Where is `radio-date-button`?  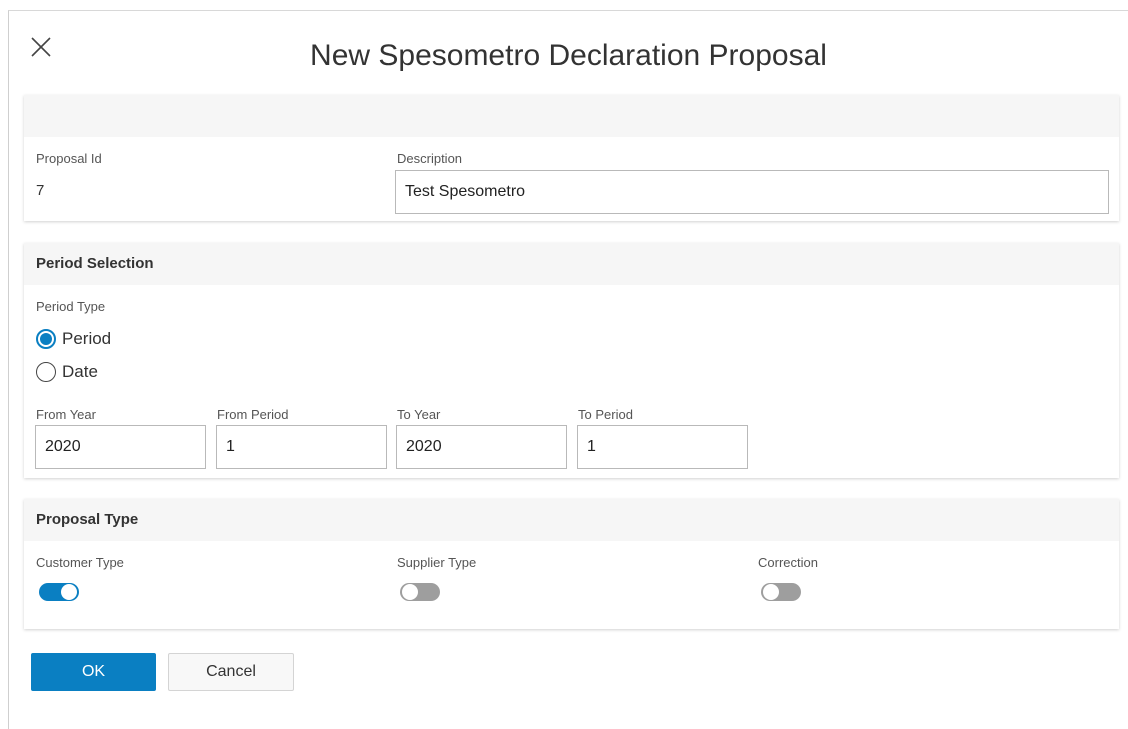 radio-date-button is located at coordinates (46, 372).